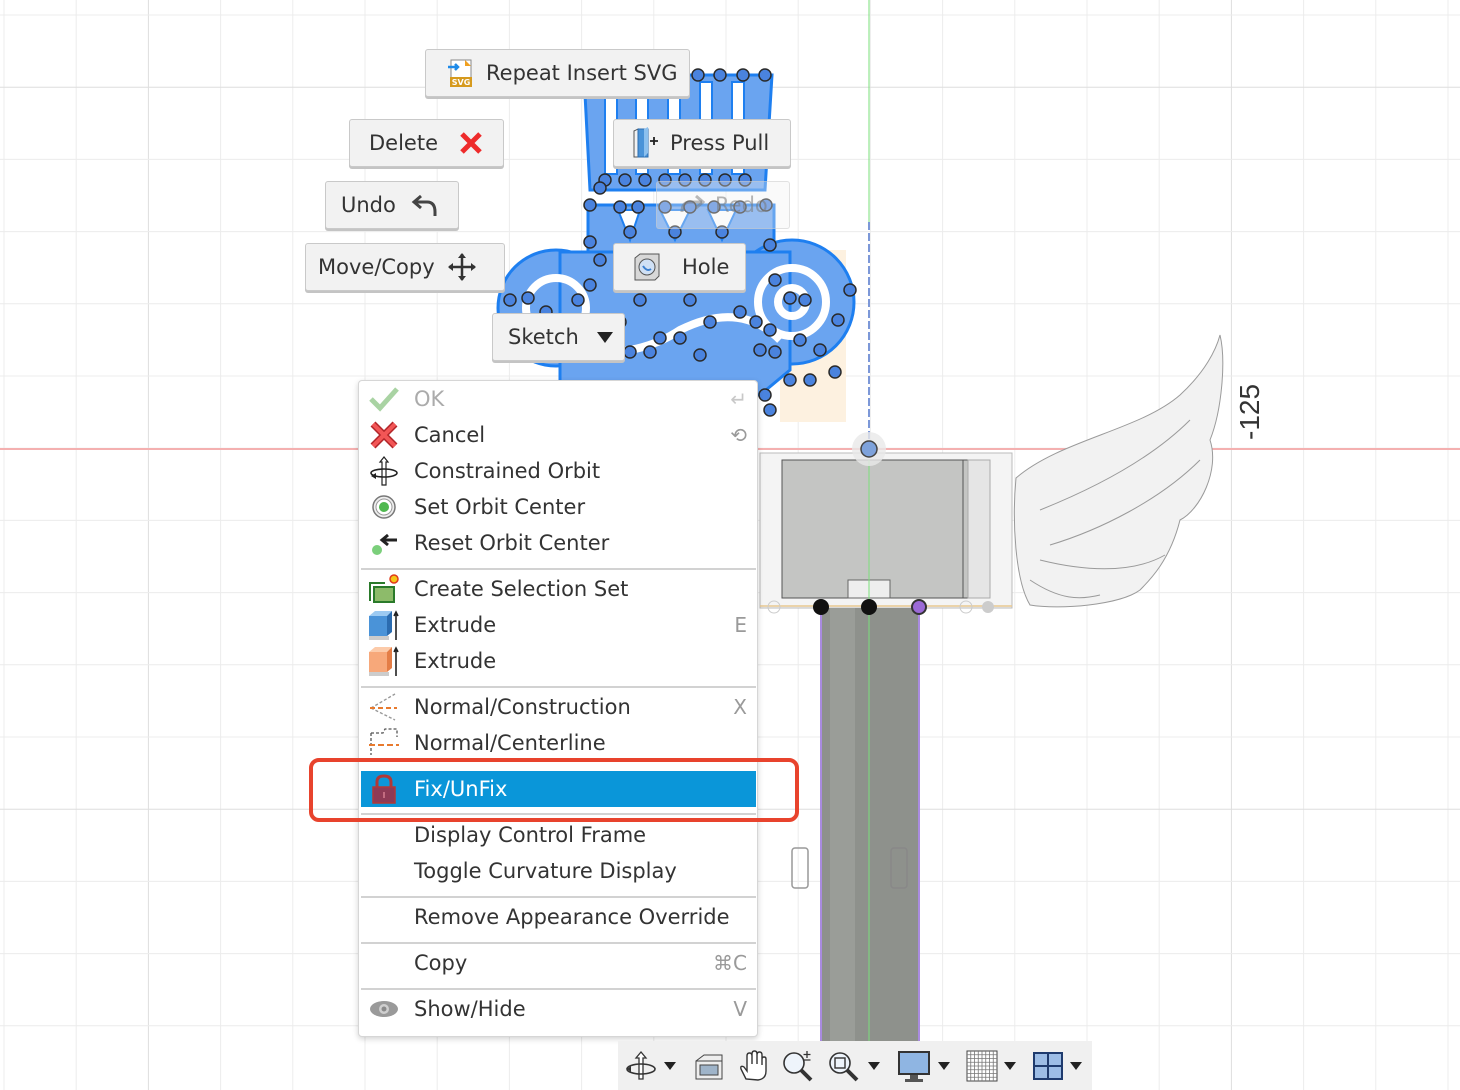 The height and width of the screenshot is (1090, 1460). Describe the element at coordinates (384, 507) in the screenshot. I see `set-orbit-center-icon` at that location.